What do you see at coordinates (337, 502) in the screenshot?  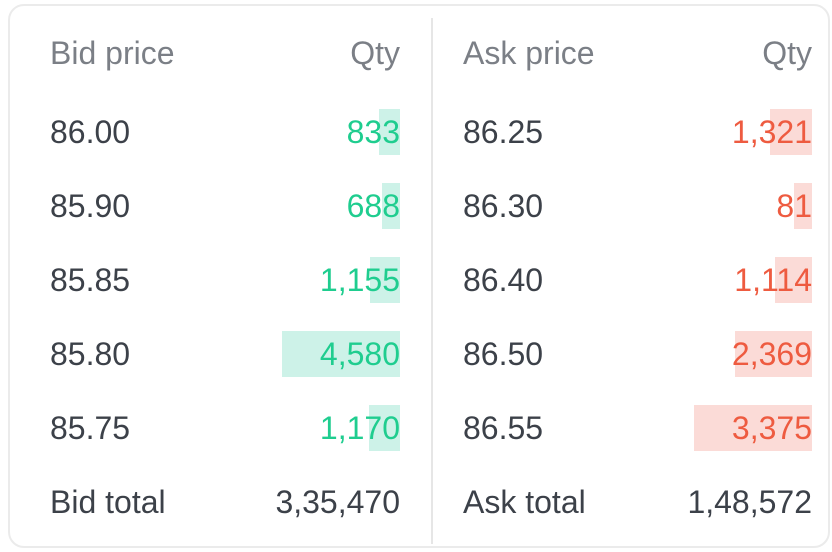 I see `bid-total-value: 3,35,470` at bounding box center [337, 502].